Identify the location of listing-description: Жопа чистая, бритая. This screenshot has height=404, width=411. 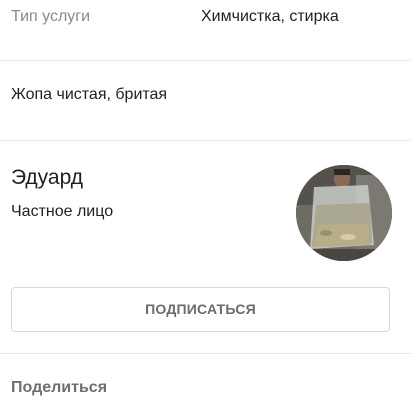
(89, 94).